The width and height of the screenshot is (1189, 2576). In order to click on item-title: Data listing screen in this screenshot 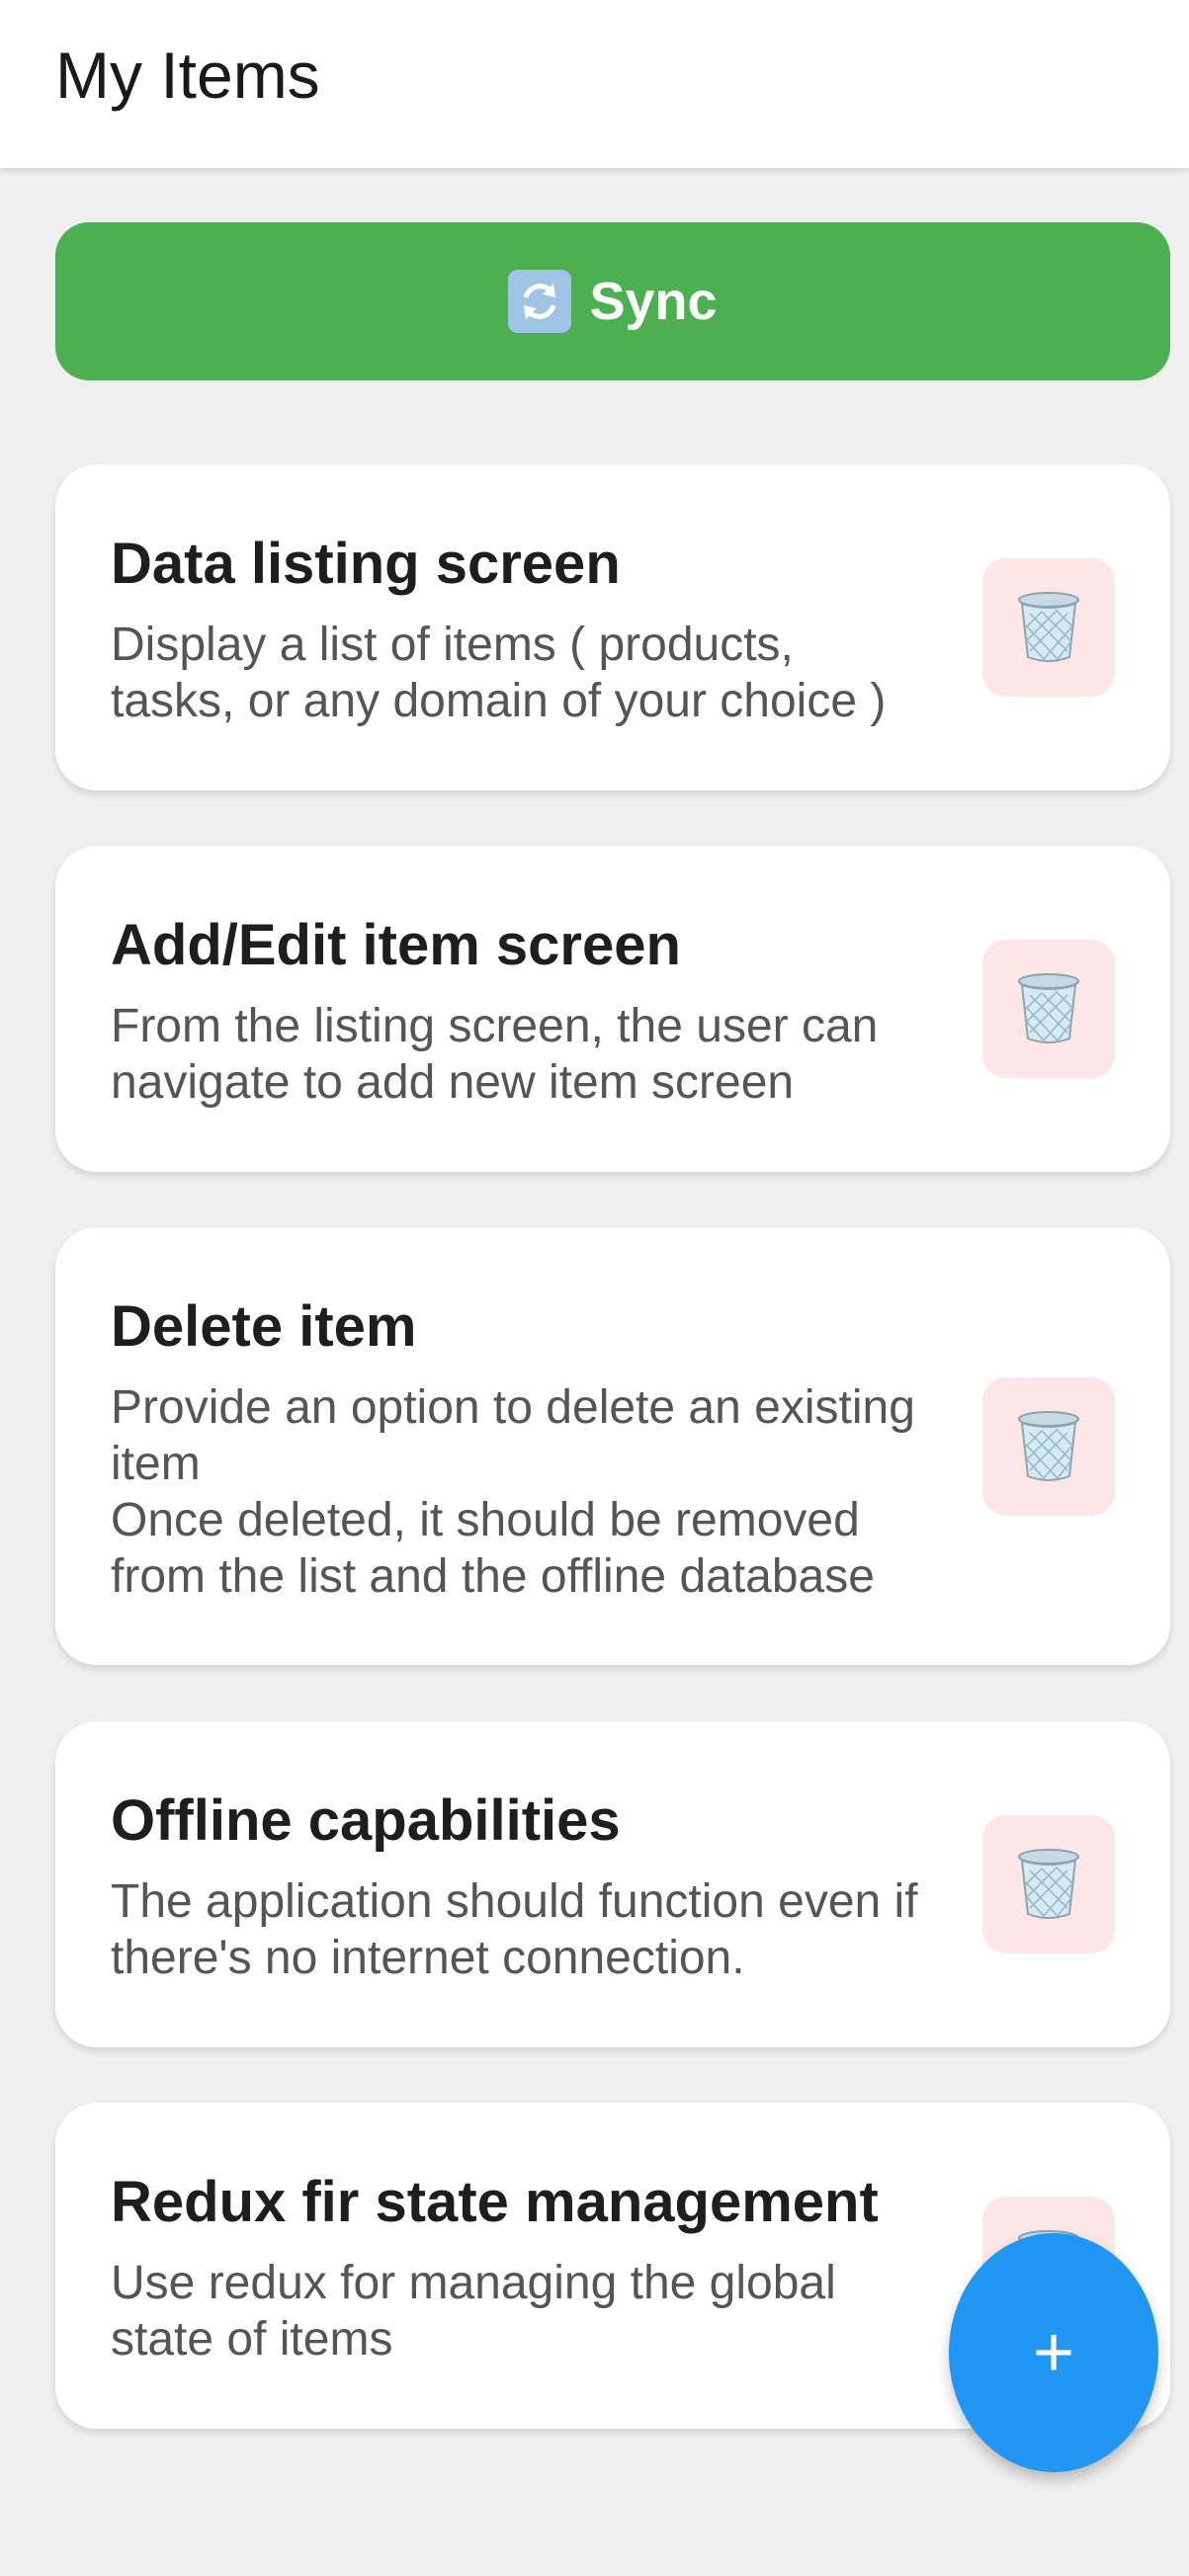, I will do `click(366, 564)`.